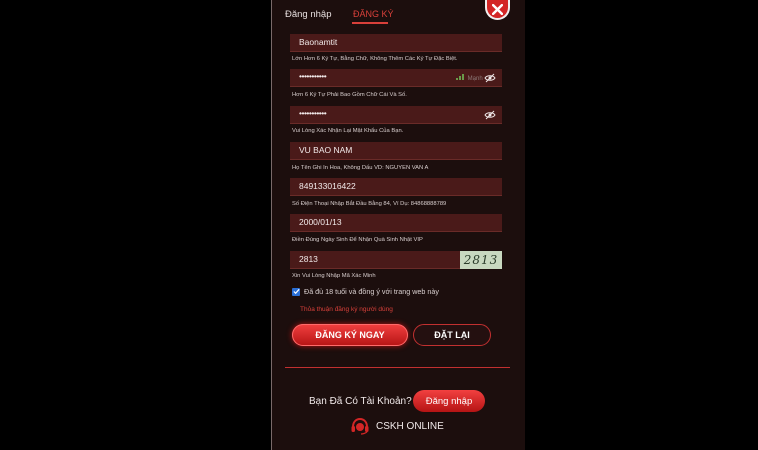 This screenshot has width=758, height=450. What do you see at coordinates (396, 260) in the screenshot?
I see `captcha-field: 2813 2813` at bounding box center [396, 260].